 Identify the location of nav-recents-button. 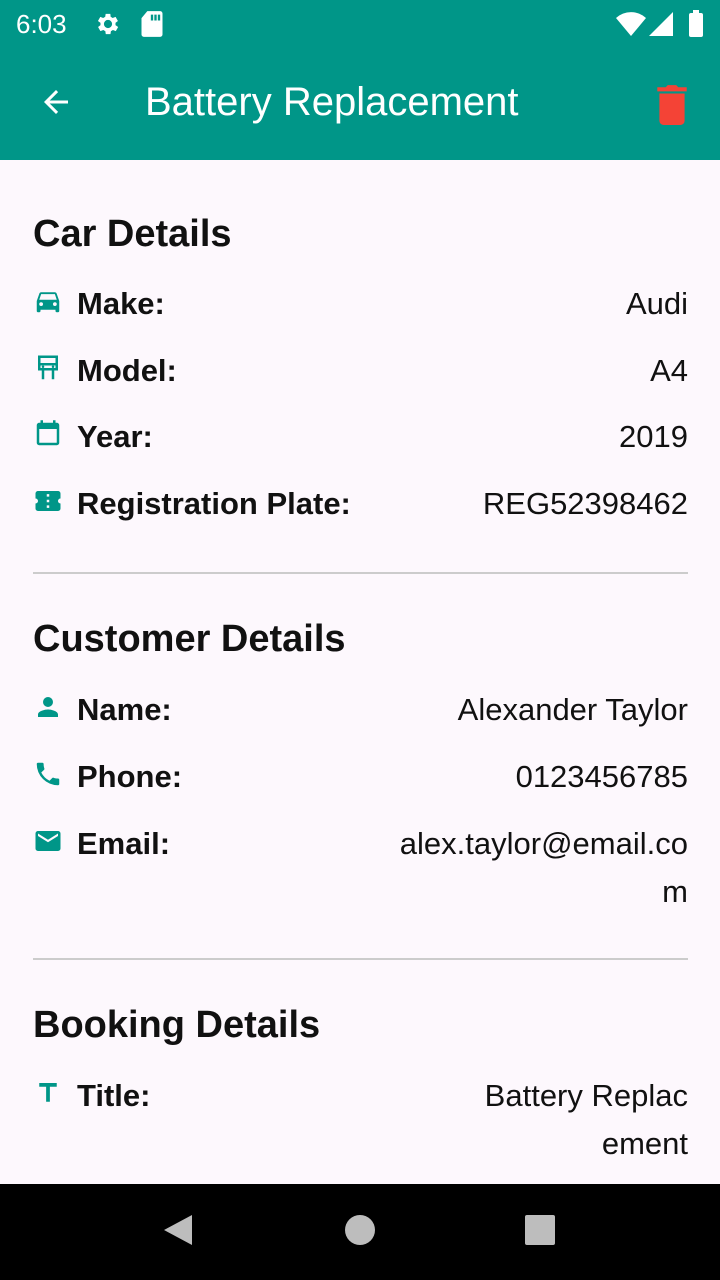
(540, 1232).